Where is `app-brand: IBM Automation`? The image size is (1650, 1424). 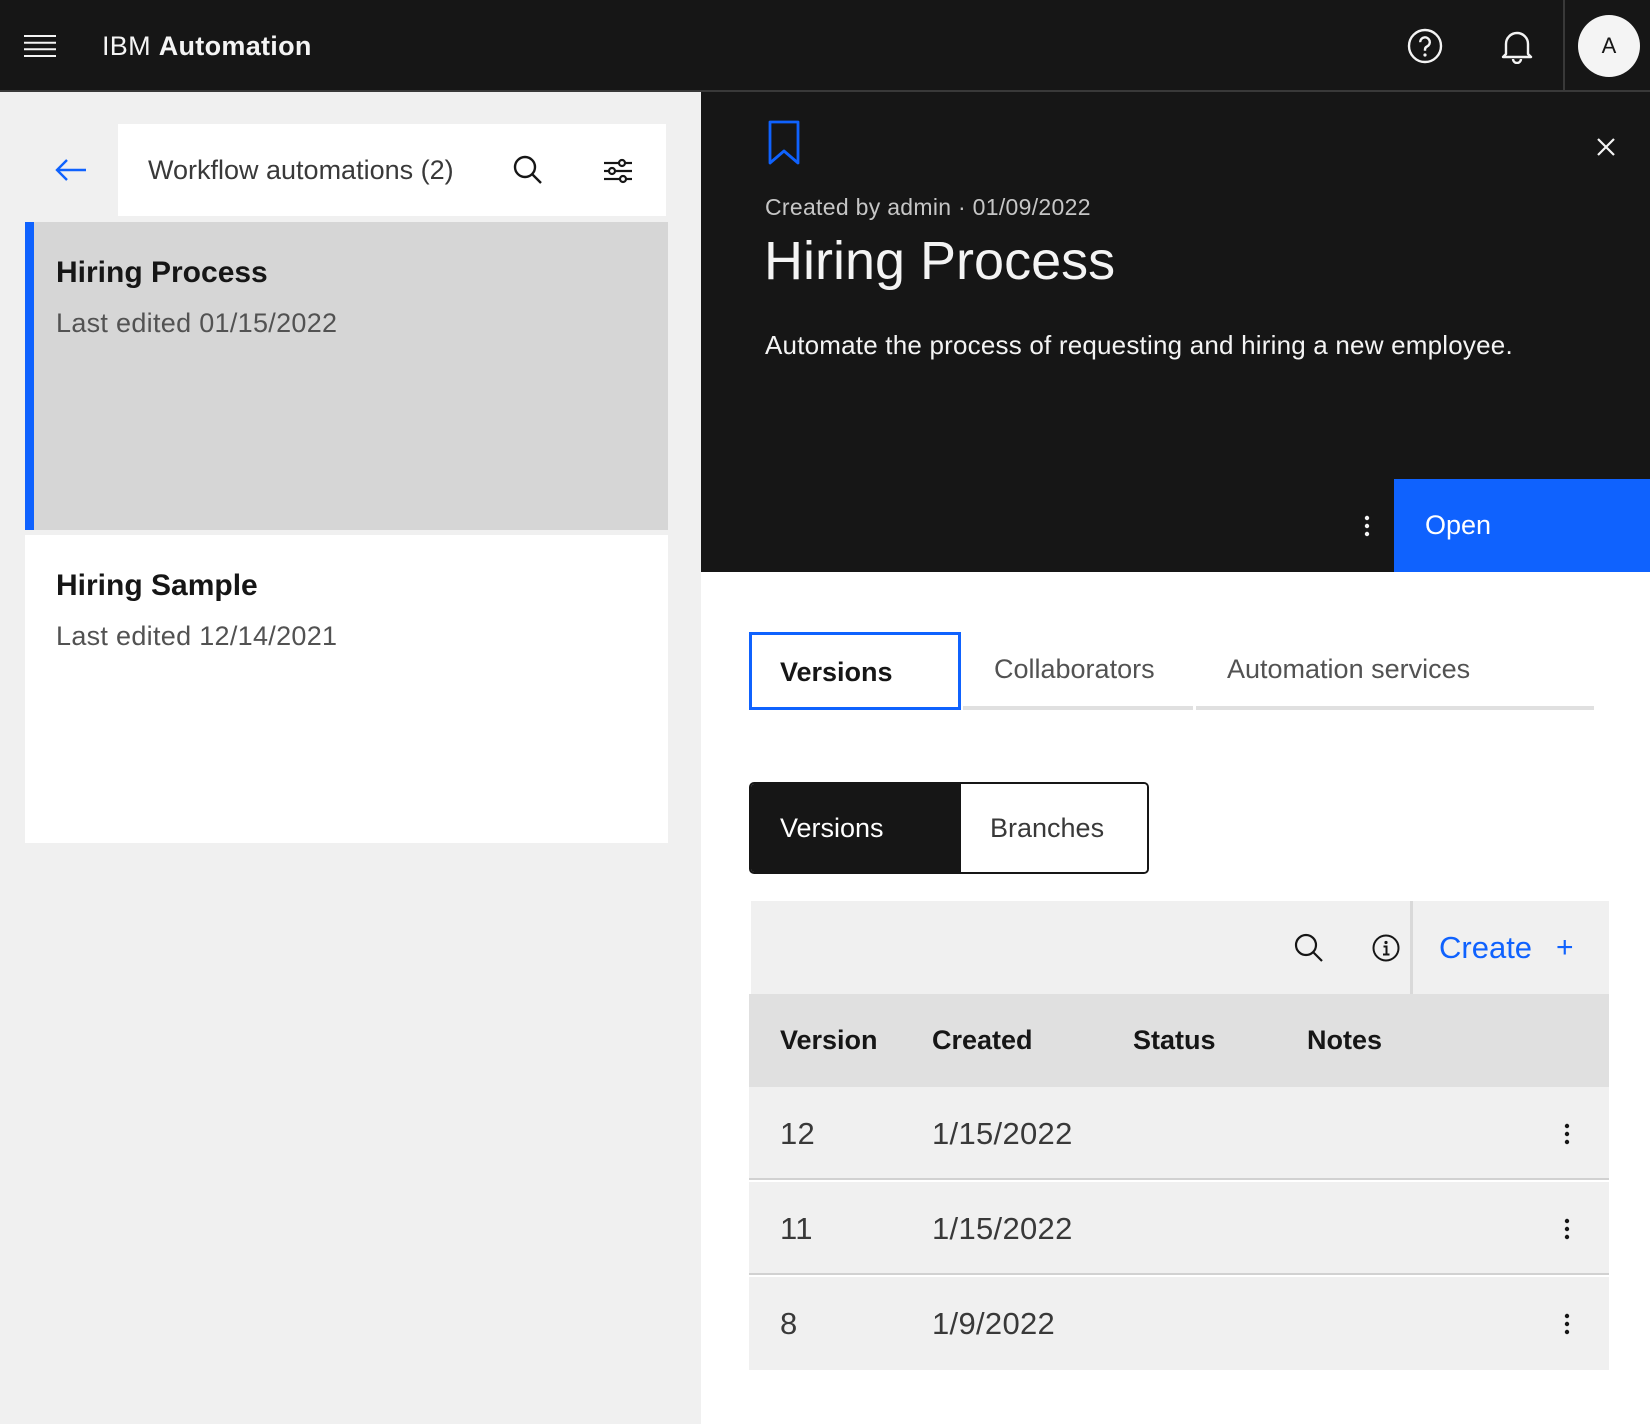 app-brand: IBM Automation is located at coordinates (207, 46).